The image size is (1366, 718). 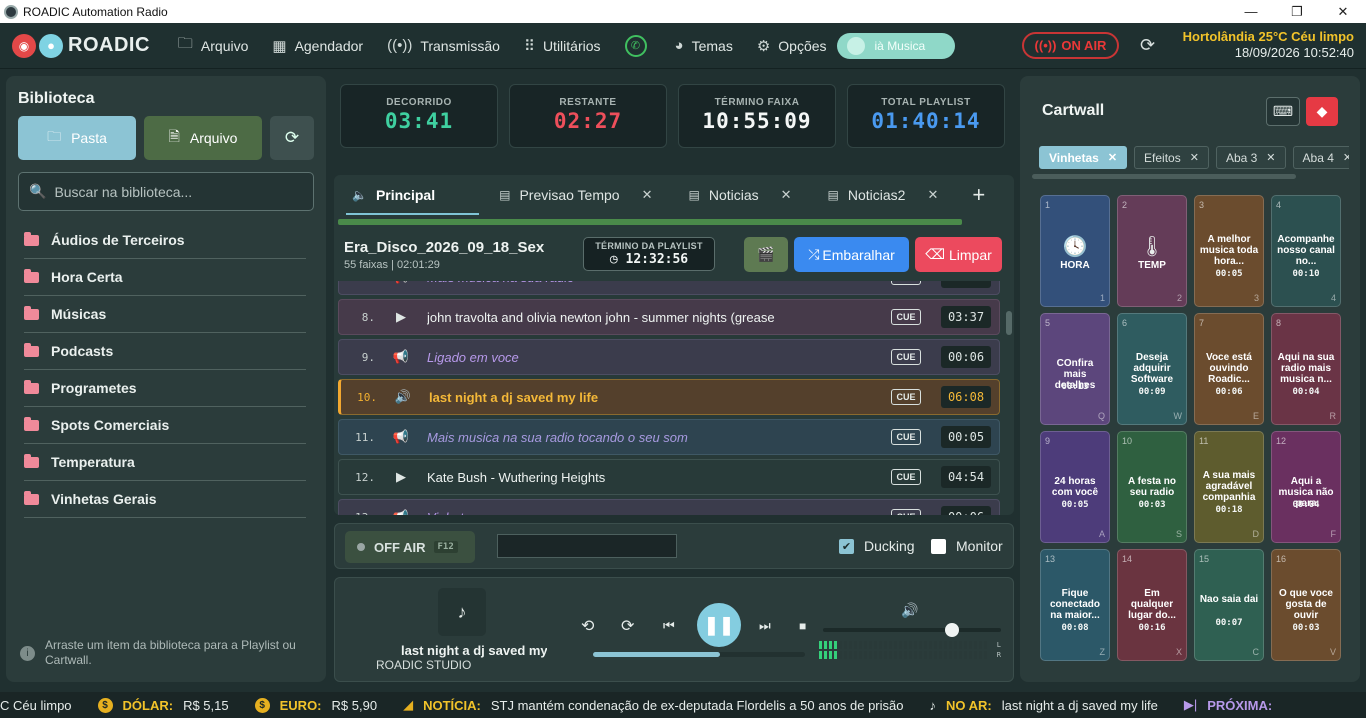 What do you see at coordinates (912, 630) in the screenshot?
I see `volume-slider` at bounding box center [912, 630].